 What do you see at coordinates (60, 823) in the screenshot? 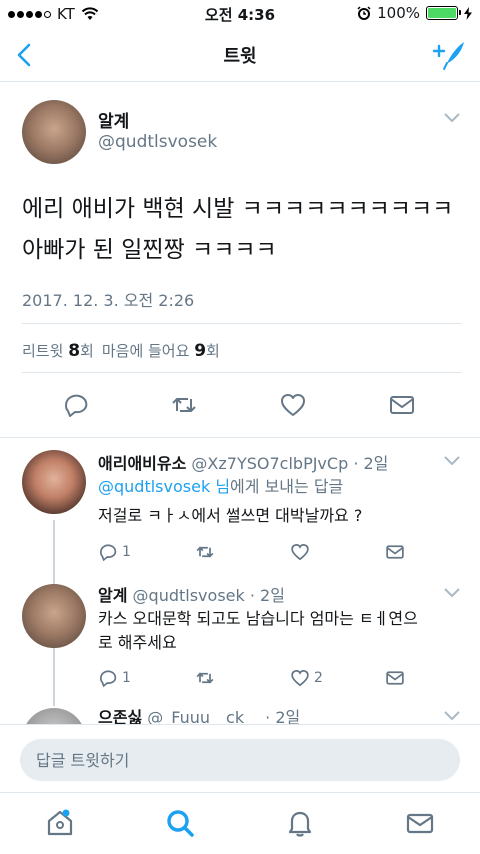
I see `home-icon` at bounding box center [60, 823].